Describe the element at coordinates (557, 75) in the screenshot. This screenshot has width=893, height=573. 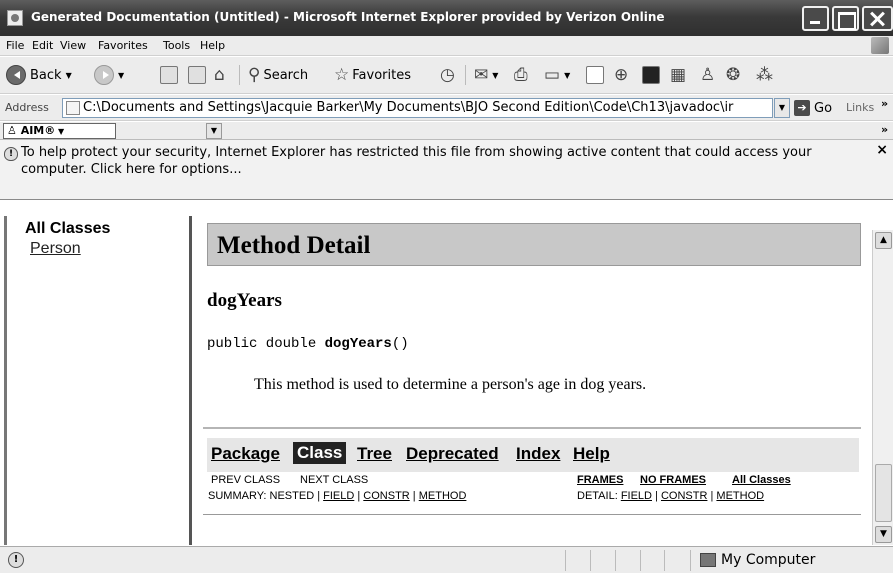
I see `edit-button: ▭ ▼` at that location.